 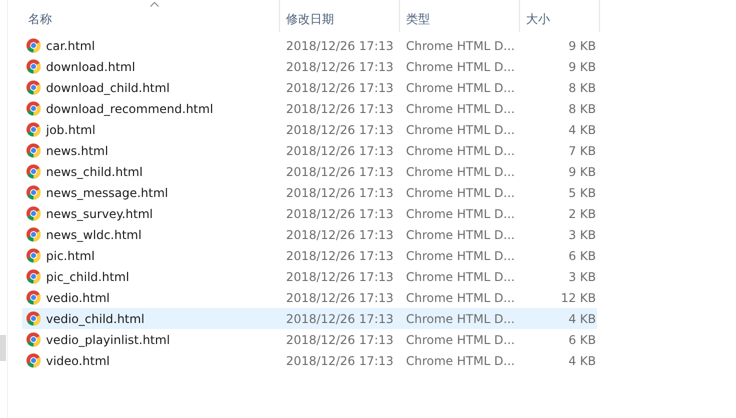 I want to click on file-name: news_message.html, so click(x=107, y=193).